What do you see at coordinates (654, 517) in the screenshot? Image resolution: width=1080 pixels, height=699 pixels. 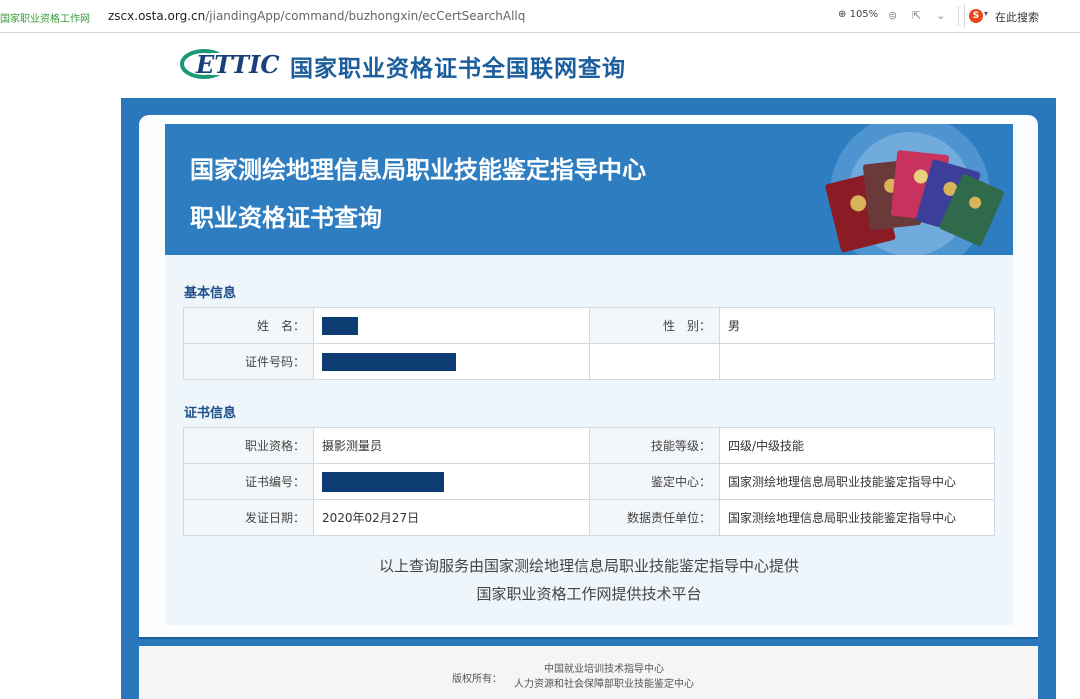 I see `data-unit-label: 数据责任单位：` at bounding box center [654, 517].